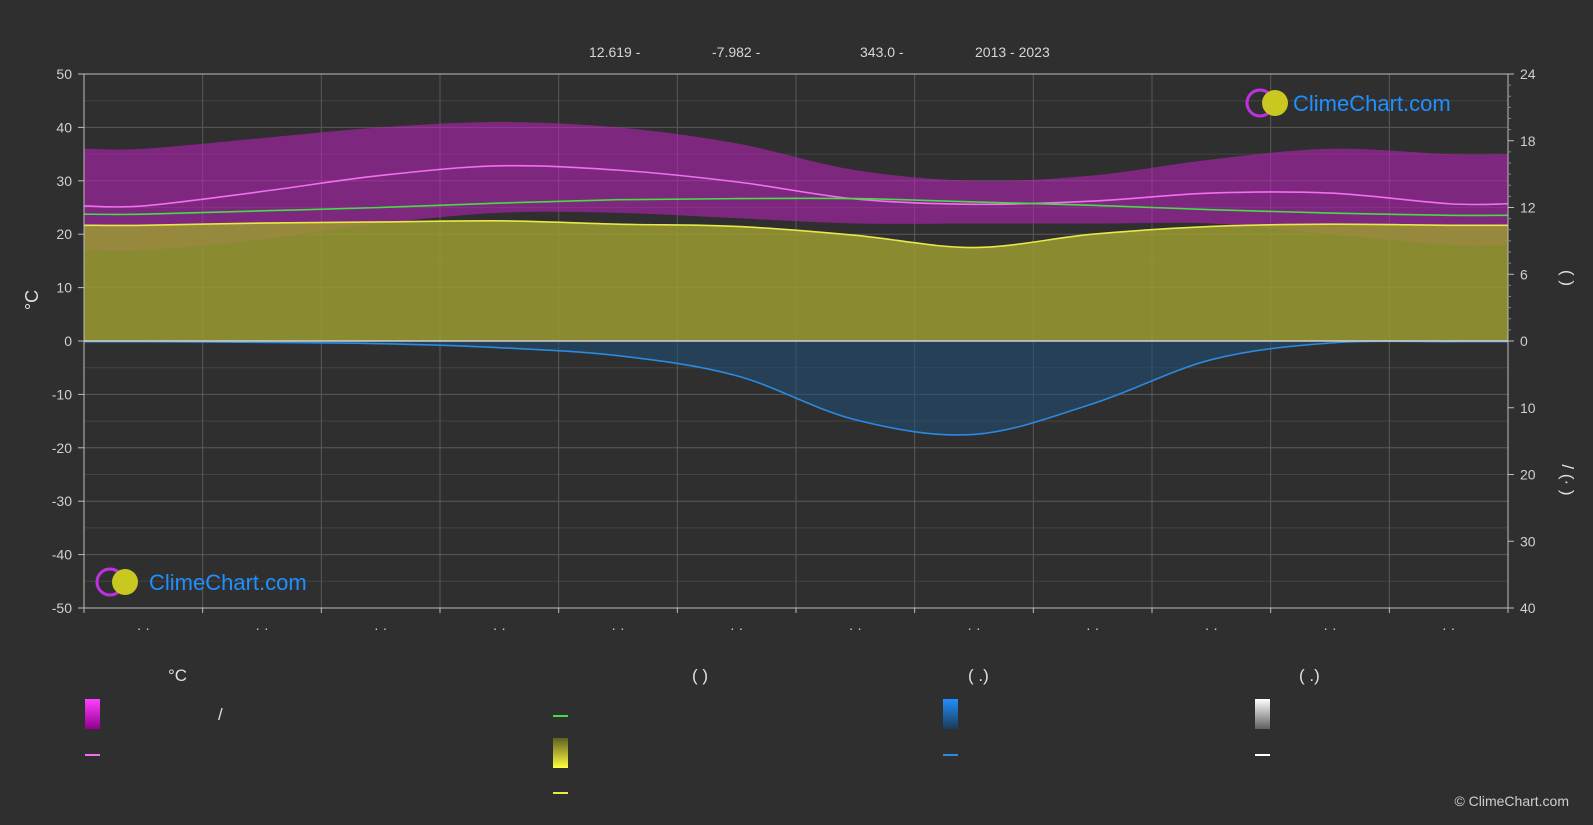 This screenshot has width=1593, height=825. What do you see at coordinates (62, 501) in the screenshot?
I see `left-tick-label: -30` at bounding box center [62, 501].